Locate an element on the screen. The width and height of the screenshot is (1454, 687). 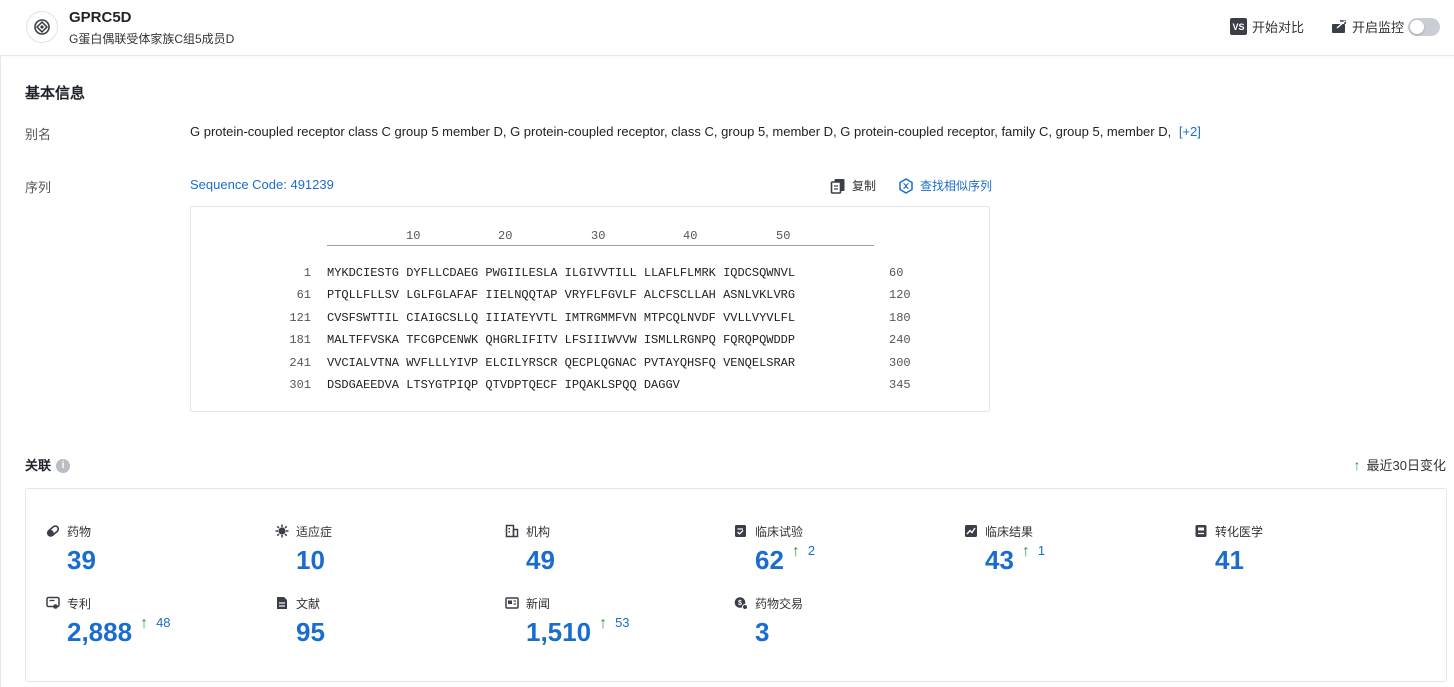
page-subtitle: G蛋白偶联受体家族C组5成员D is located at coordinates (152, 39).